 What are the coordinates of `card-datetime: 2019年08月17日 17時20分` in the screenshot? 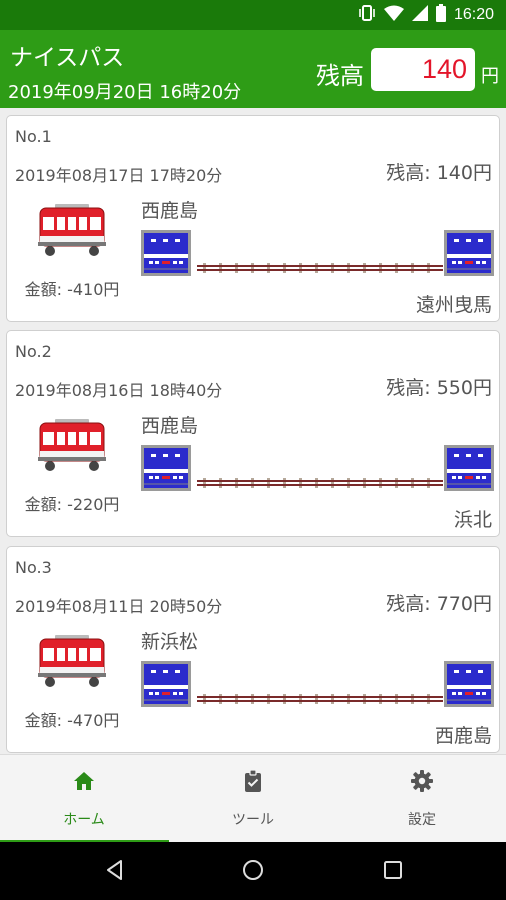 It's located at (119, 175).